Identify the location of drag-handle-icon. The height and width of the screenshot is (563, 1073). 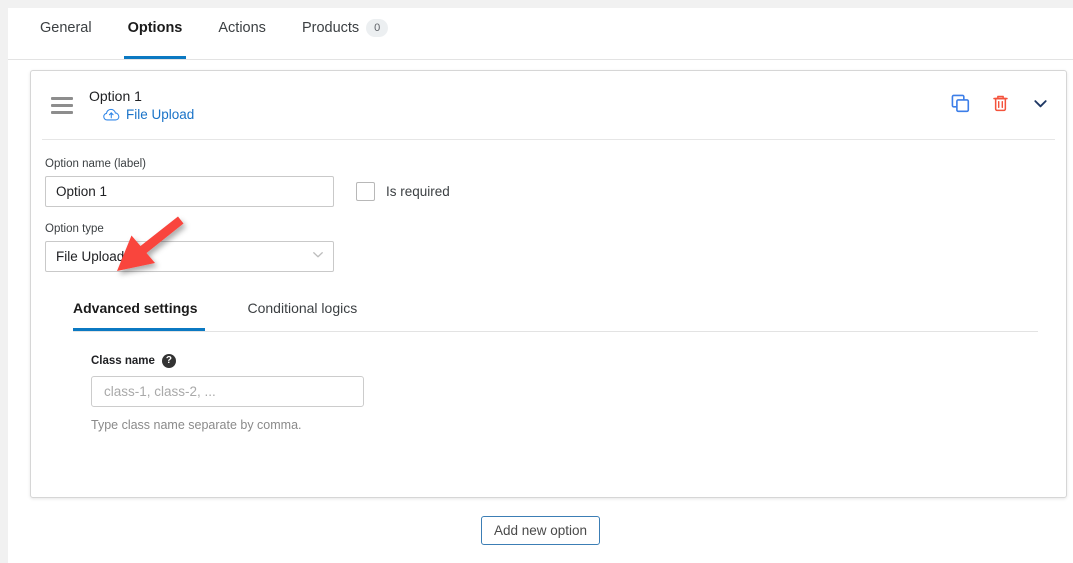
(62, 105).